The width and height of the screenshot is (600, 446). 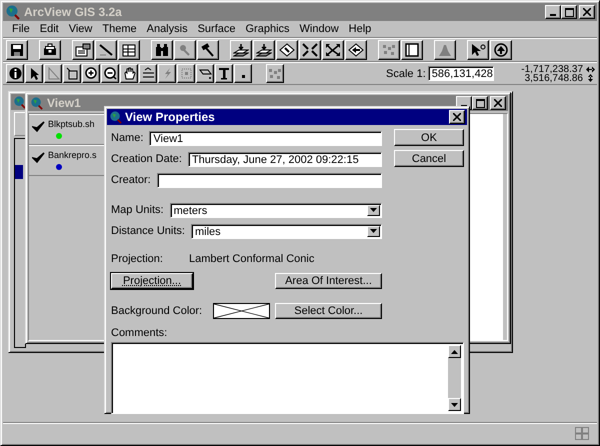 What do you see at coordinates (137, 210) in the screenshot?
I see `field-label: Map Units:` at bounding box center [137, 210].